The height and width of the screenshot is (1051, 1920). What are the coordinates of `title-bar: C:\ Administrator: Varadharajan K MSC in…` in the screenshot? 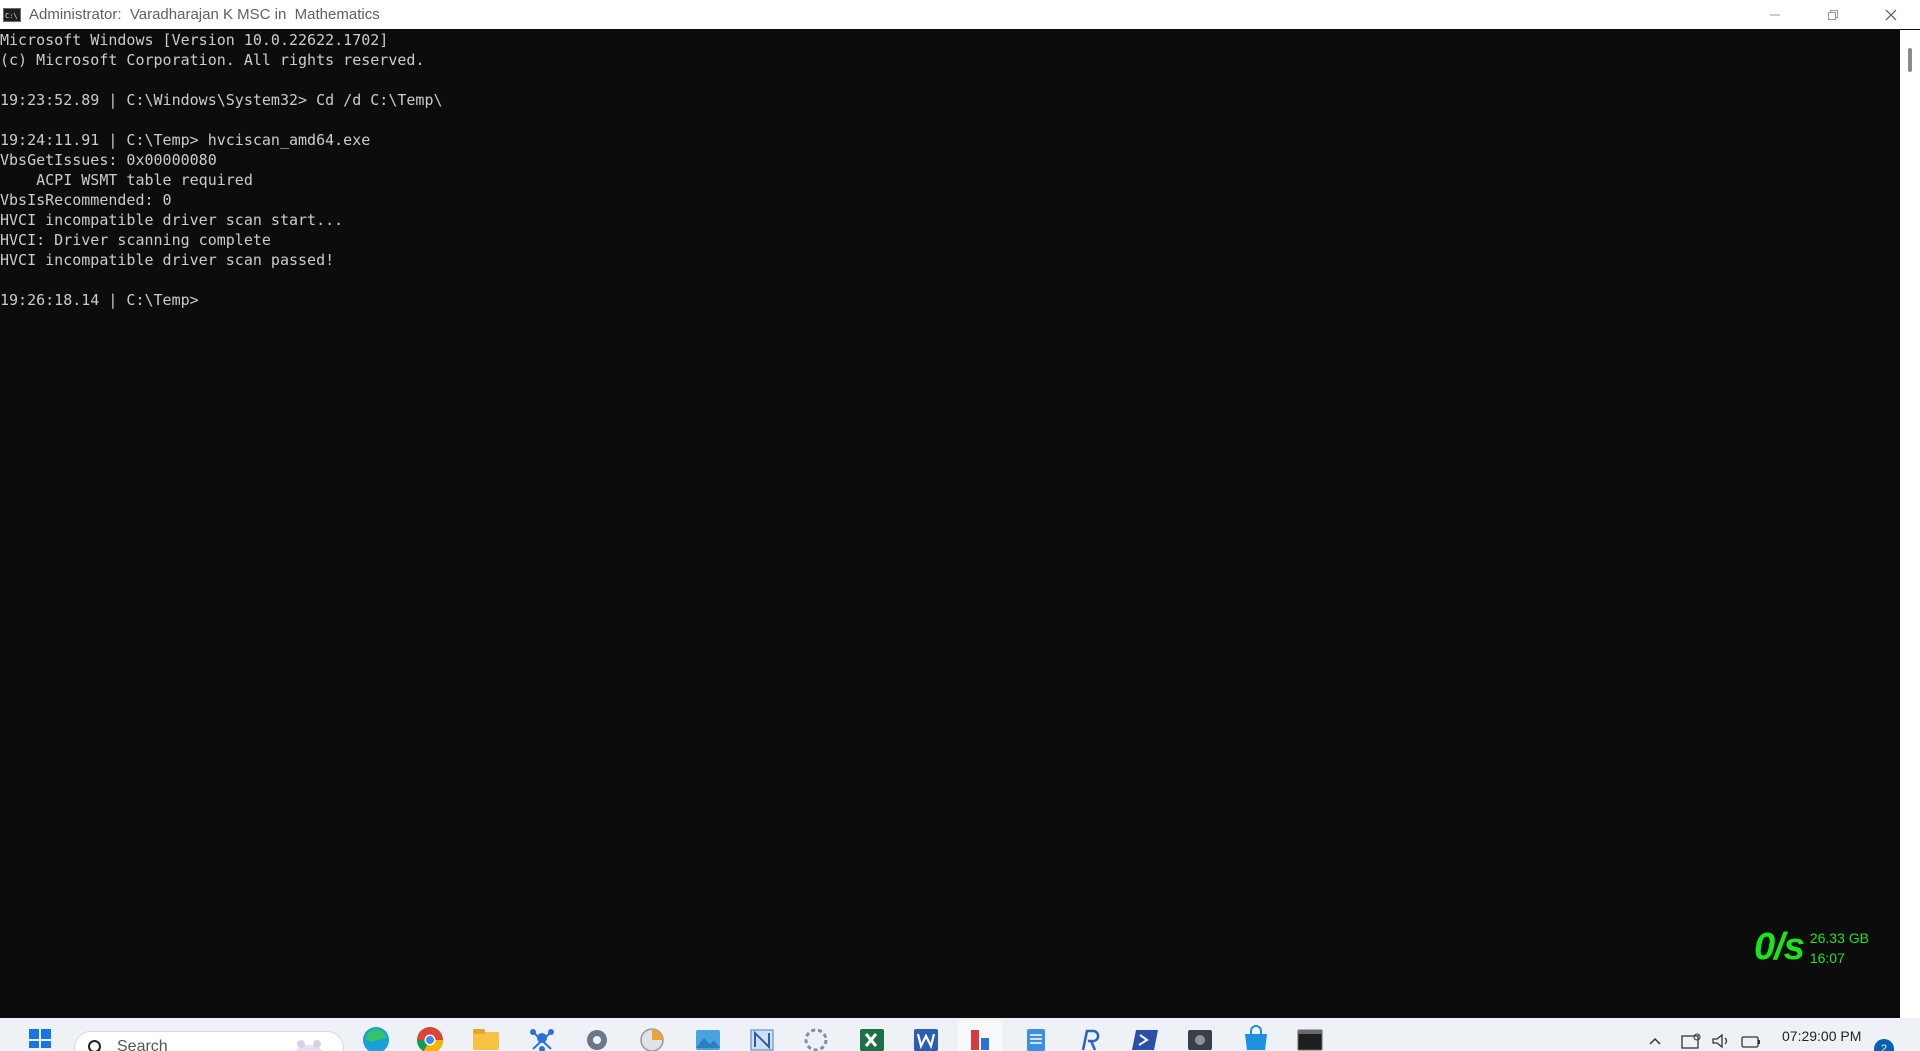 It's located at (960, 14).